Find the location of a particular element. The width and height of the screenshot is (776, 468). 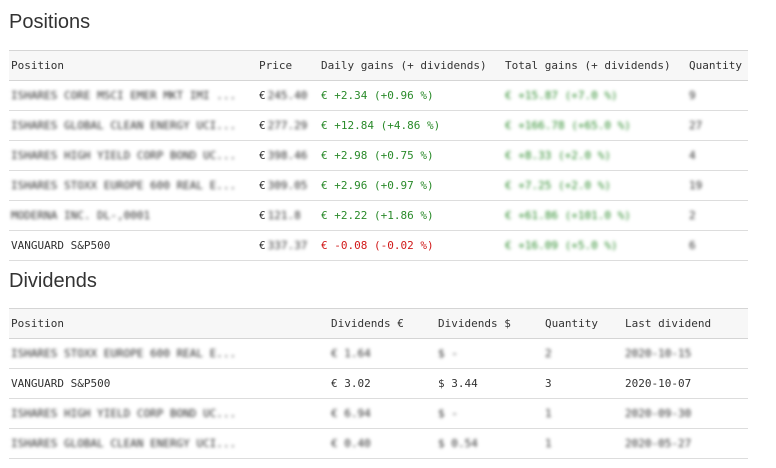

table-row: VANGUARD S&P500 € 3.02 $ 3.44 3 2020-10-07 is located at coordinates (378, 383).